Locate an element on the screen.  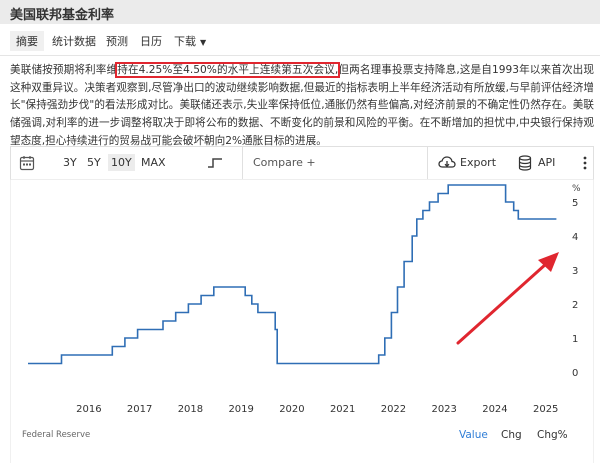
tab-download: 下载 ▼ is located at coordinates (190, 41).